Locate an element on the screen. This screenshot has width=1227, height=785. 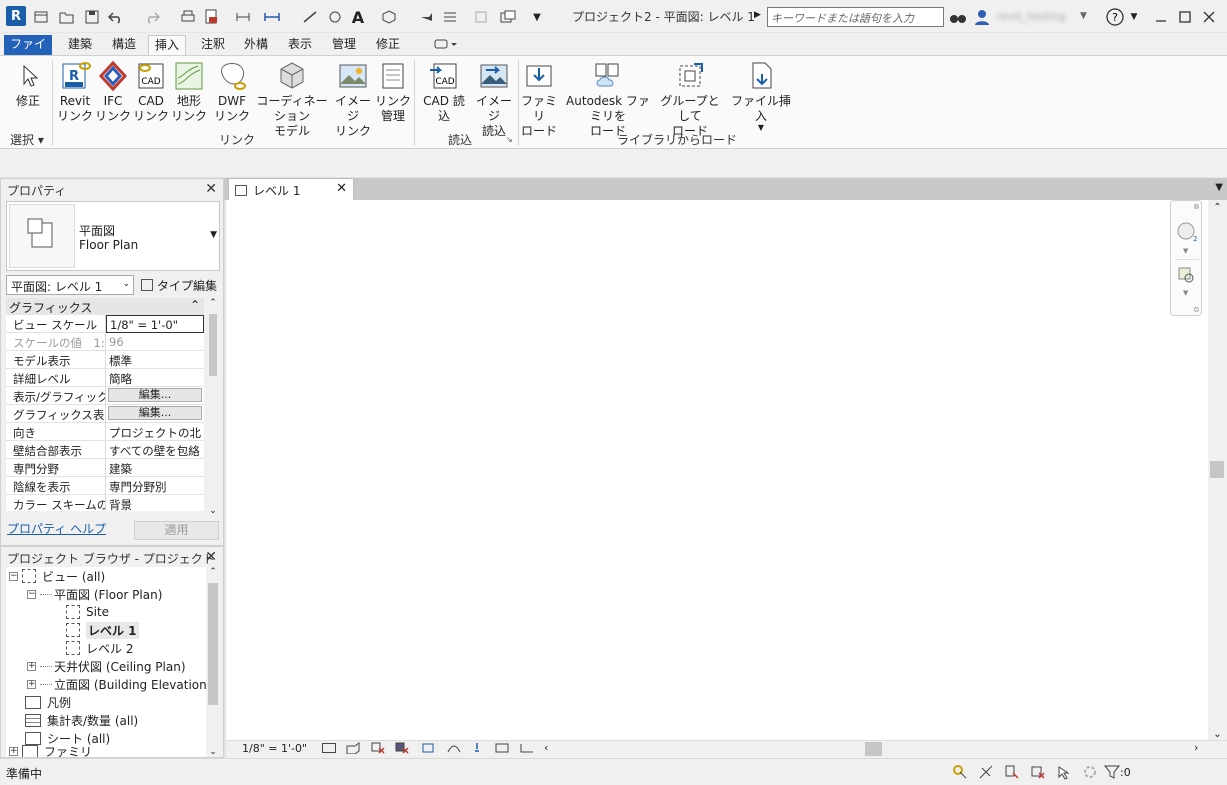
cad-link-button: CAD CAD リンク is located at coordinates (151, 92).